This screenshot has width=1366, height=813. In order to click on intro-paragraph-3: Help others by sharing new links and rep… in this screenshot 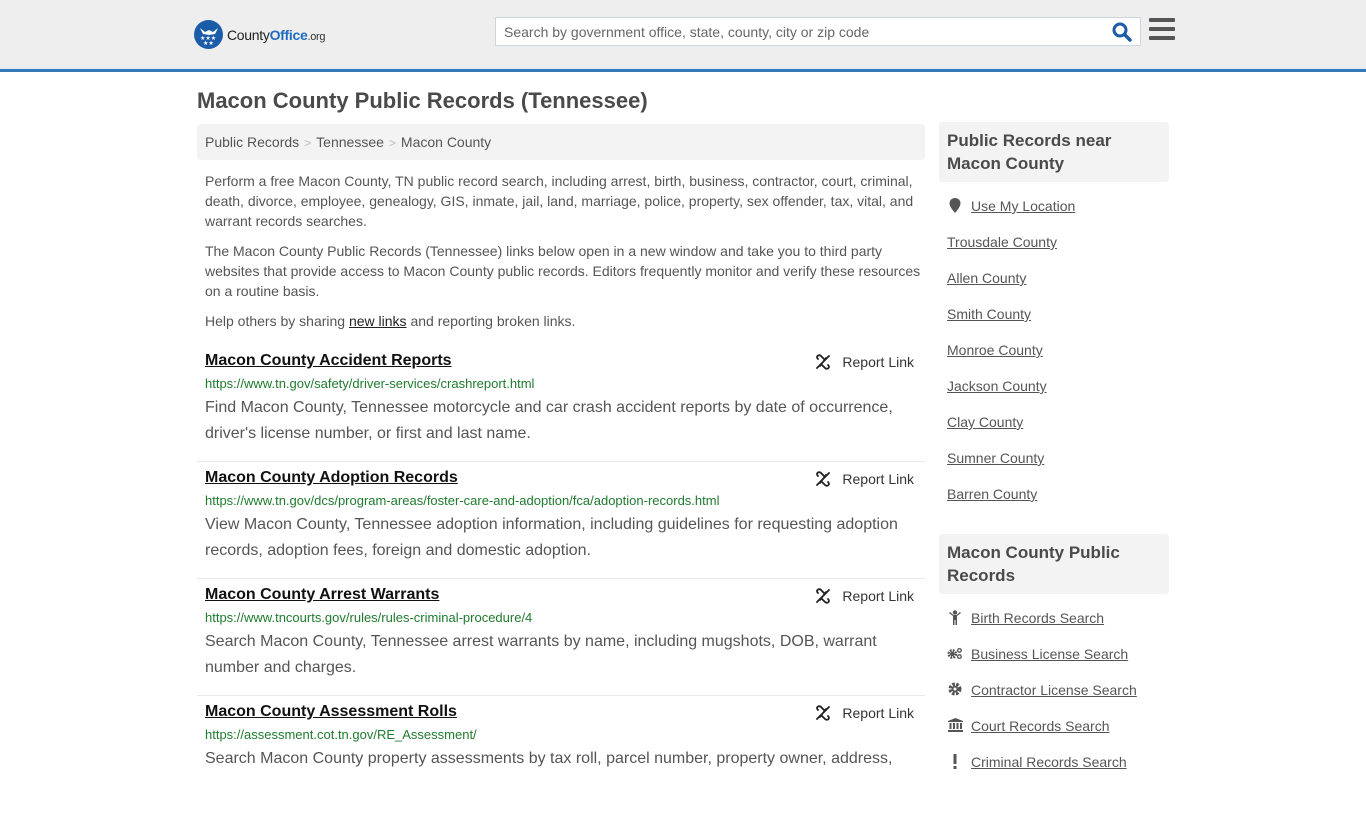, I will do `click(390, 321)`.